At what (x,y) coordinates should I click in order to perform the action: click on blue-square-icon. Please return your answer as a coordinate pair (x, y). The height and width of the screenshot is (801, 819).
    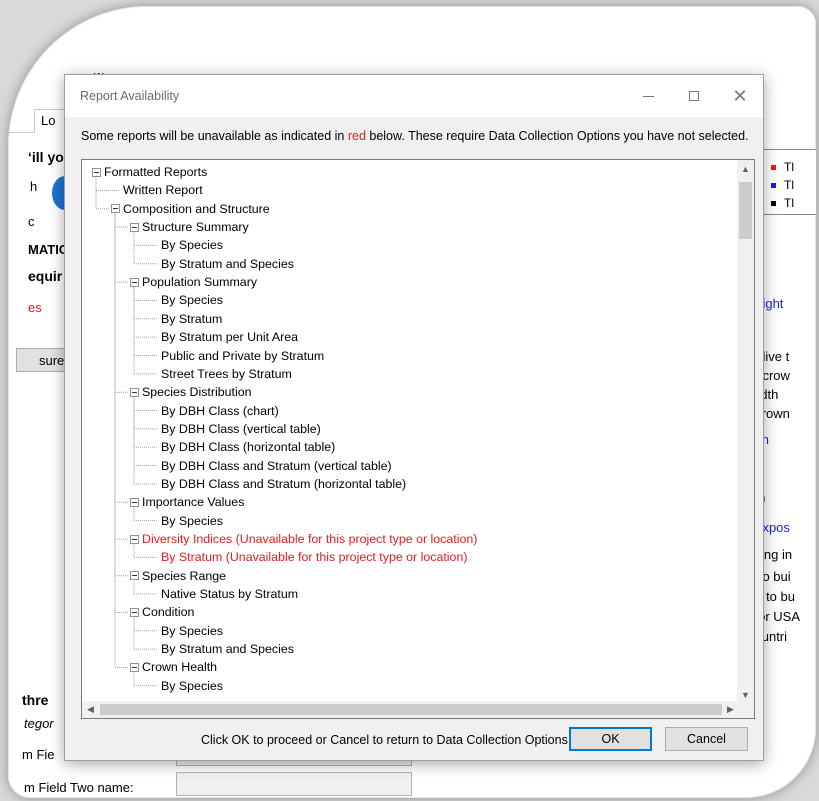
    Looking at the image, I should click on (773, 185).